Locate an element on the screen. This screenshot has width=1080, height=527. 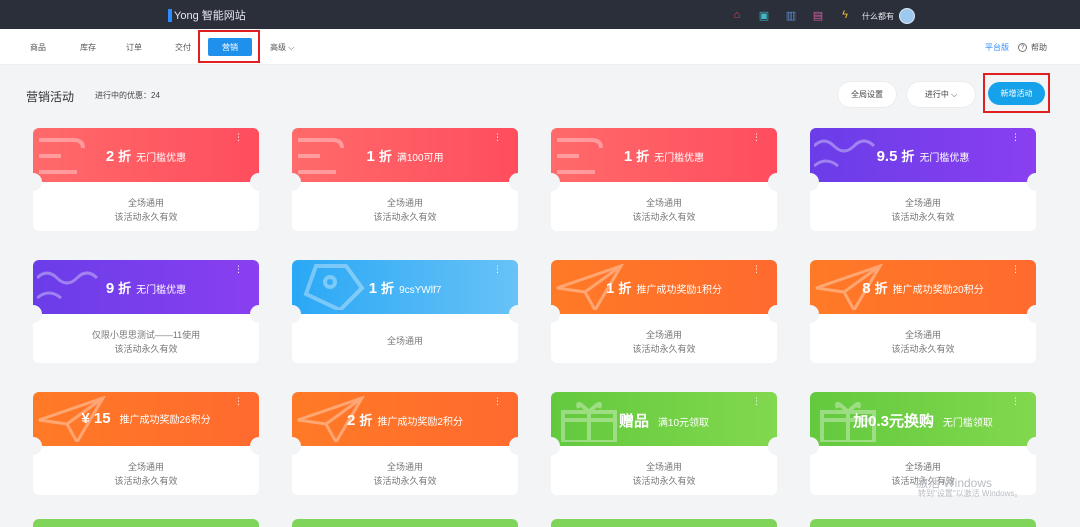
page-title: 营销活动 is located at coordinates (50, 97).